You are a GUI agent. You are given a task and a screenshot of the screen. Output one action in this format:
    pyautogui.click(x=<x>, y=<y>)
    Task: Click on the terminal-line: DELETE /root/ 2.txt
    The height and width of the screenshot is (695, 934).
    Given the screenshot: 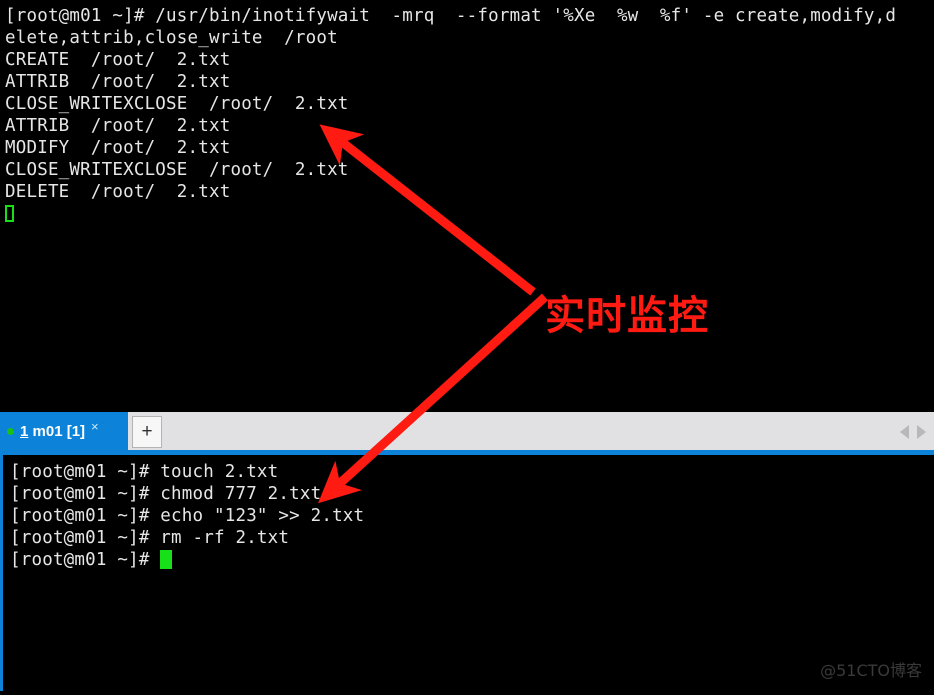 What is the action you would take?
    pyautogui.click(x=118, y=192)
    